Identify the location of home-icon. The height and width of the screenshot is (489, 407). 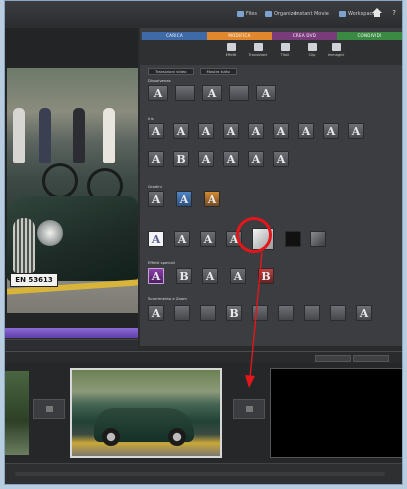
(377, 13).